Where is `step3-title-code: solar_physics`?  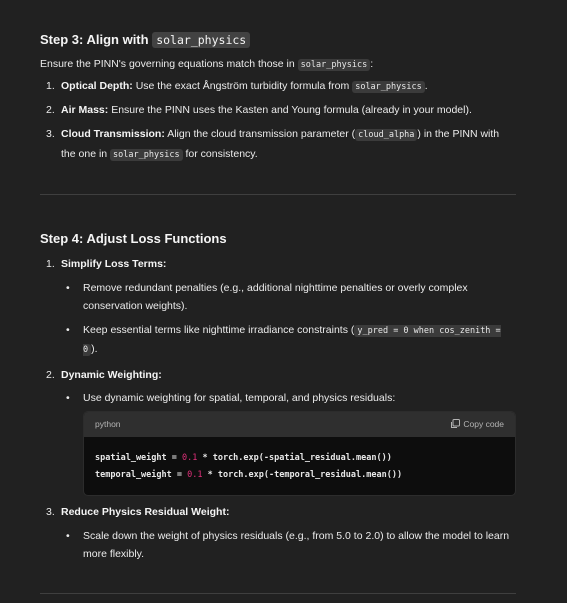 step3-title-code: solar_physics is located at coordinates (201, 40).